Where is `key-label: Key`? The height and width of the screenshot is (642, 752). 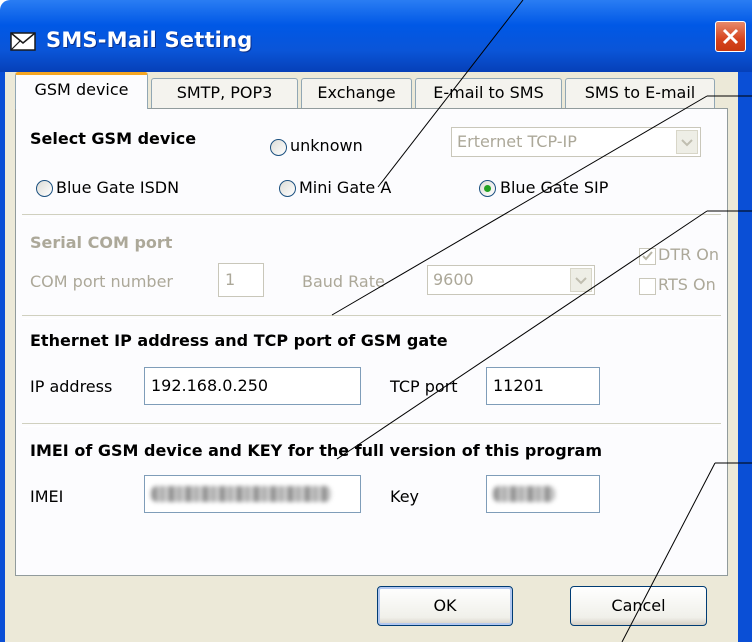
key-label: Key is located at coordinates (405, 496).